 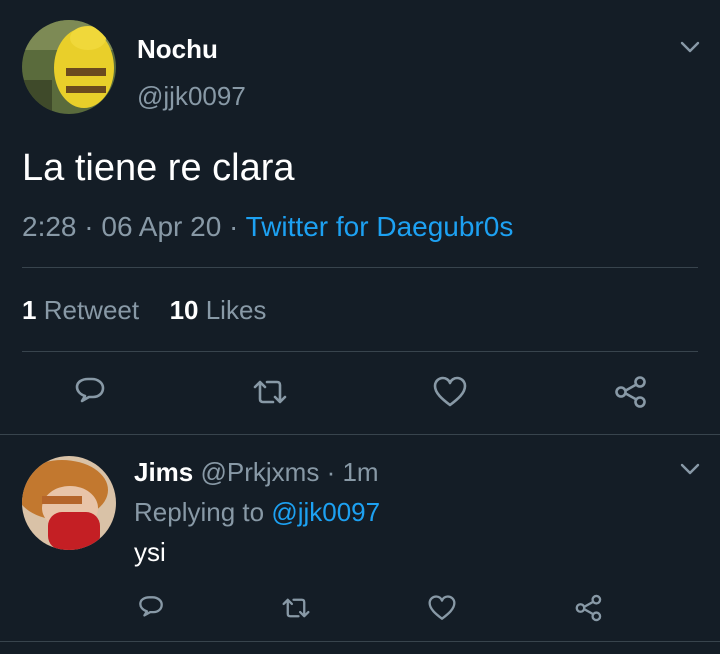 What do you see at coordinates (191, 96) in the screenshot?
I see `author-handle: @jjk0097` at bounding box center [191, 96].